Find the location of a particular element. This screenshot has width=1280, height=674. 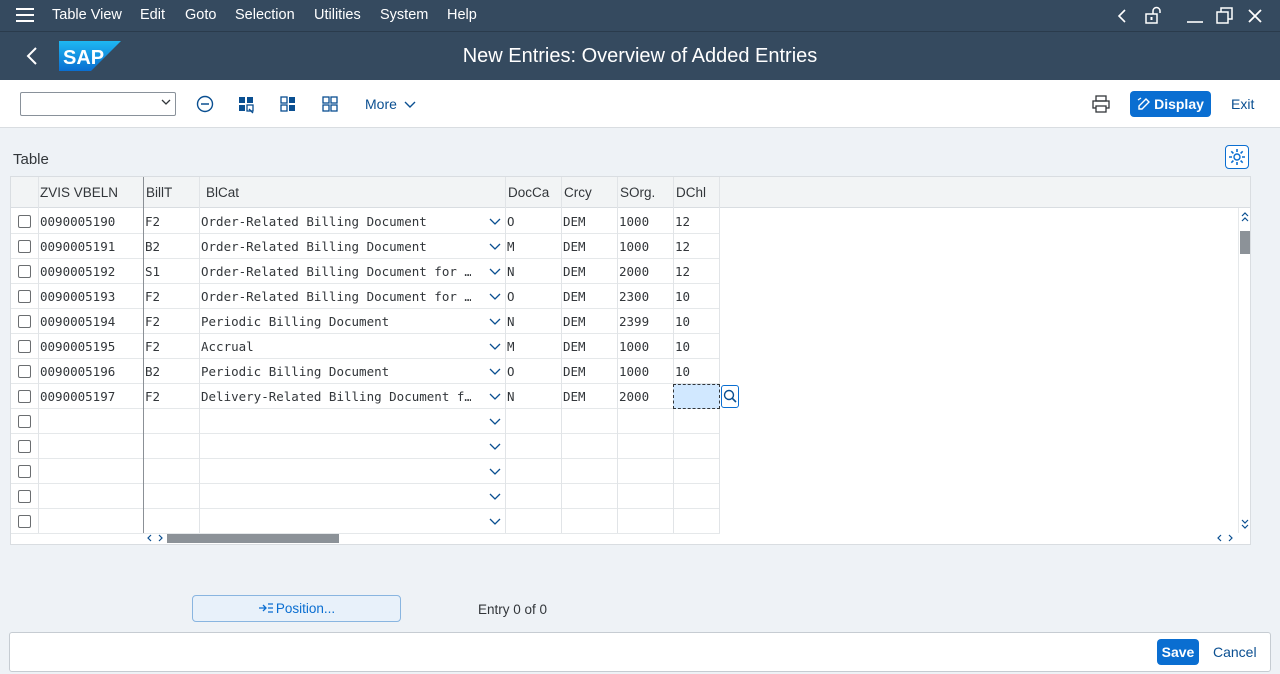

vertical-scrollbar is located at coordinates (1244, 370).